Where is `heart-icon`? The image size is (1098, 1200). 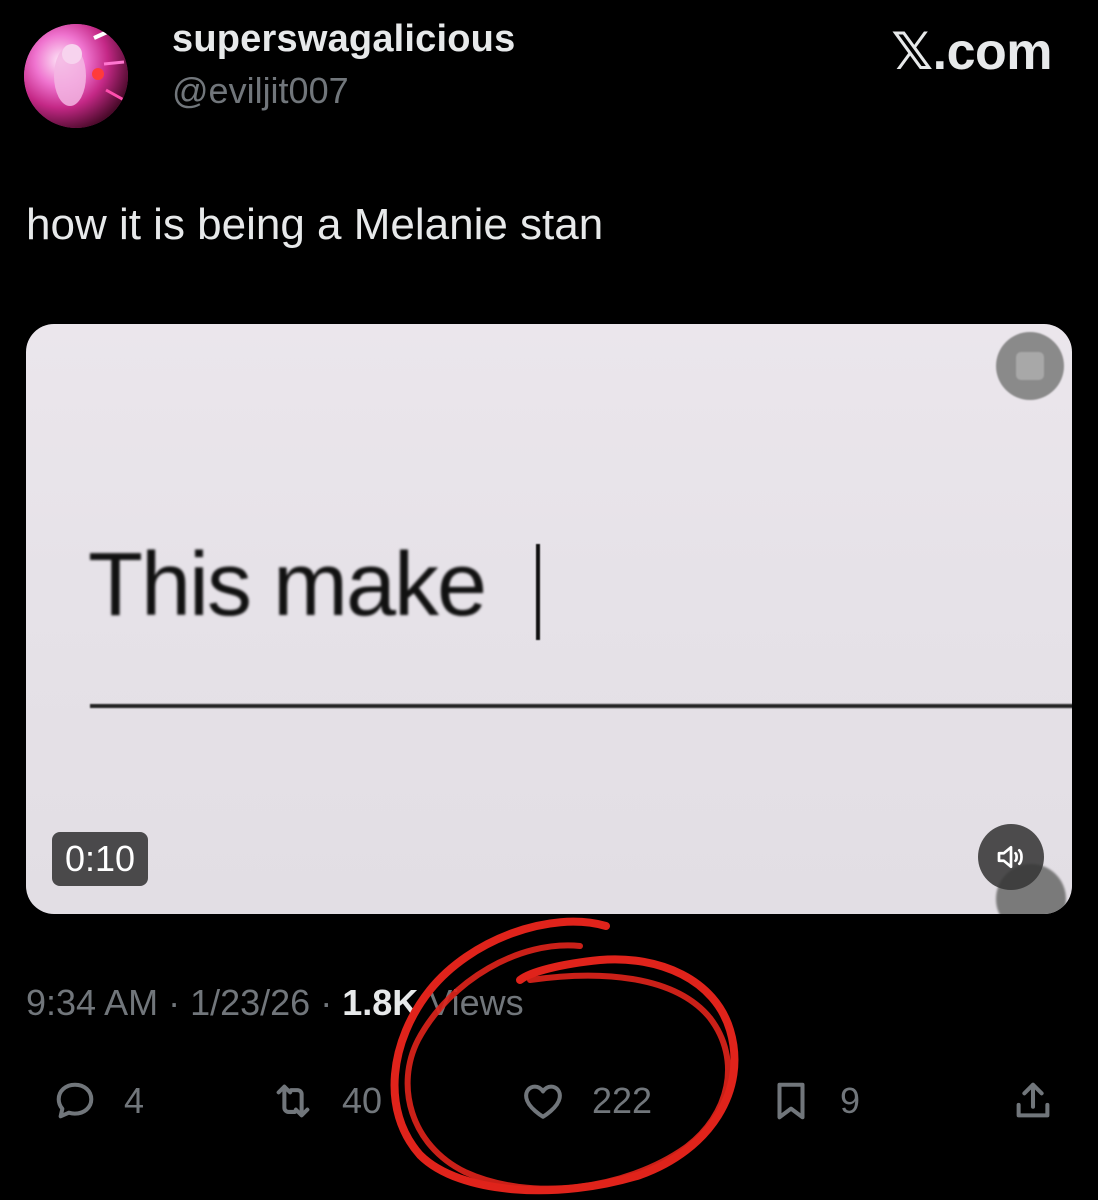
heart-icon is located at coordinates (543, 1101).